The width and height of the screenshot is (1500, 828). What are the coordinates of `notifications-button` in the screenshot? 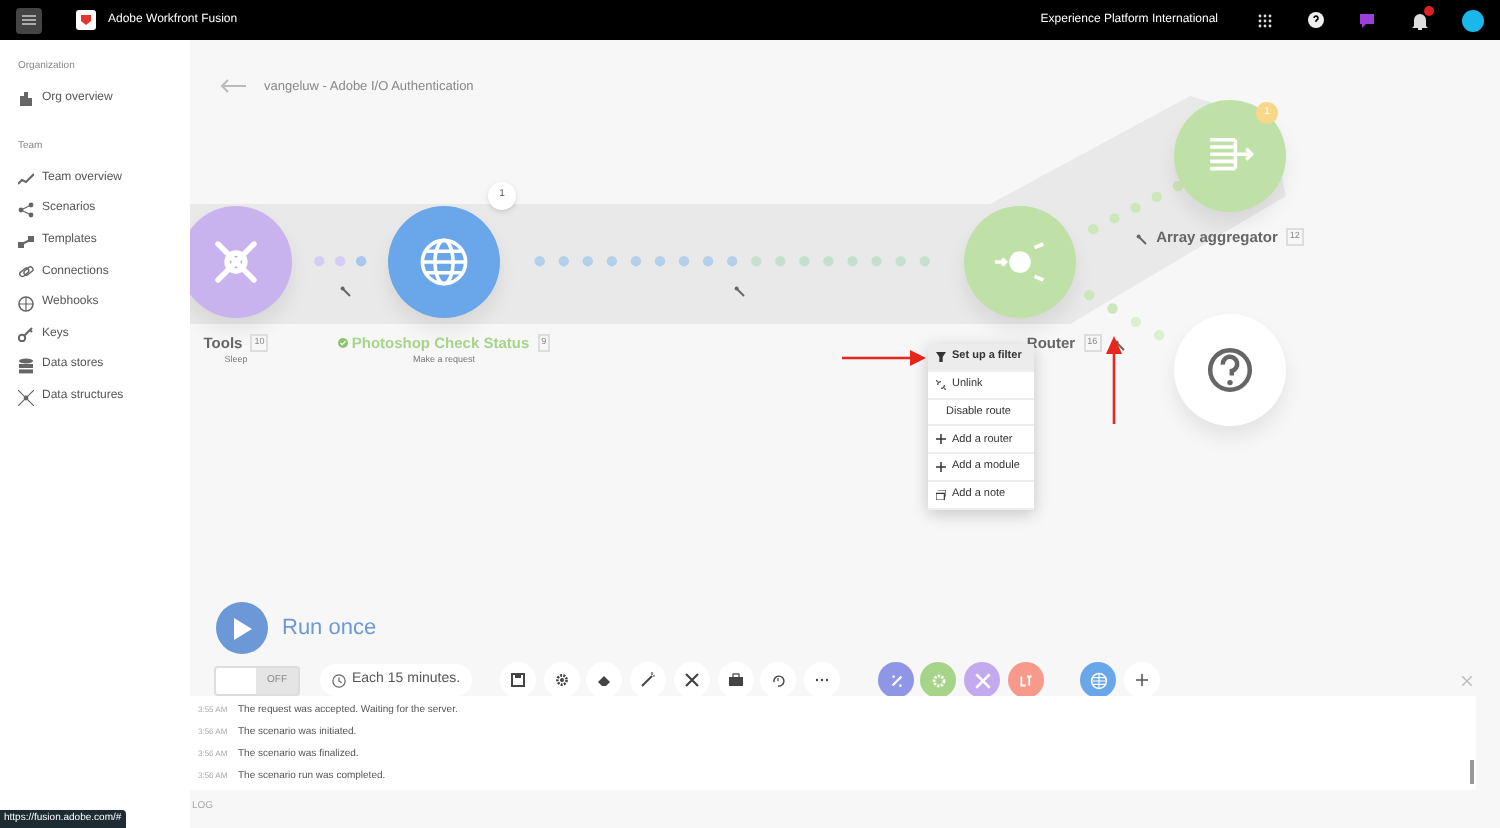 It's located at (1421, 20).